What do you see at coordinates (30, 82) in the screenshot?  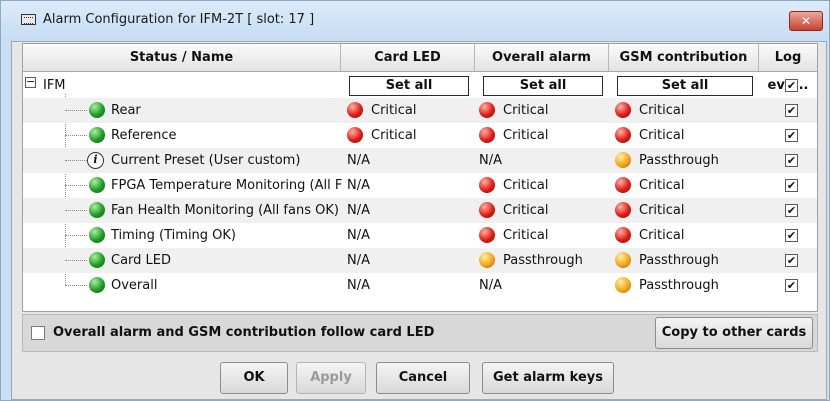 I see `collapse-icon: −` at bounding box center [30, 82].